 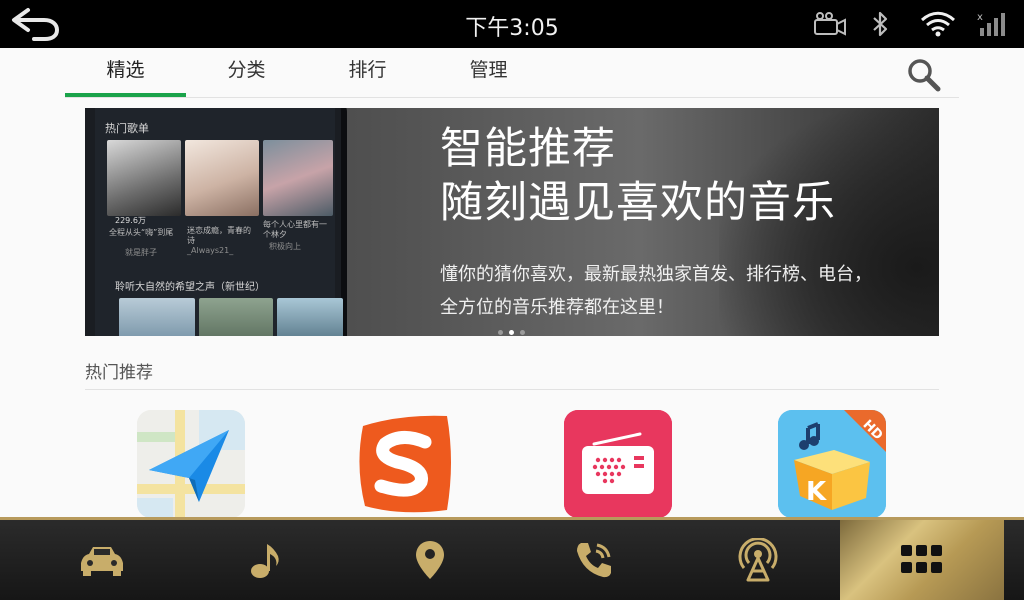 What do you see at coordinates (141, 252) in the screenshot?
I see `playlist-author-1: 就是胖子` at bounding box center [141, 252].